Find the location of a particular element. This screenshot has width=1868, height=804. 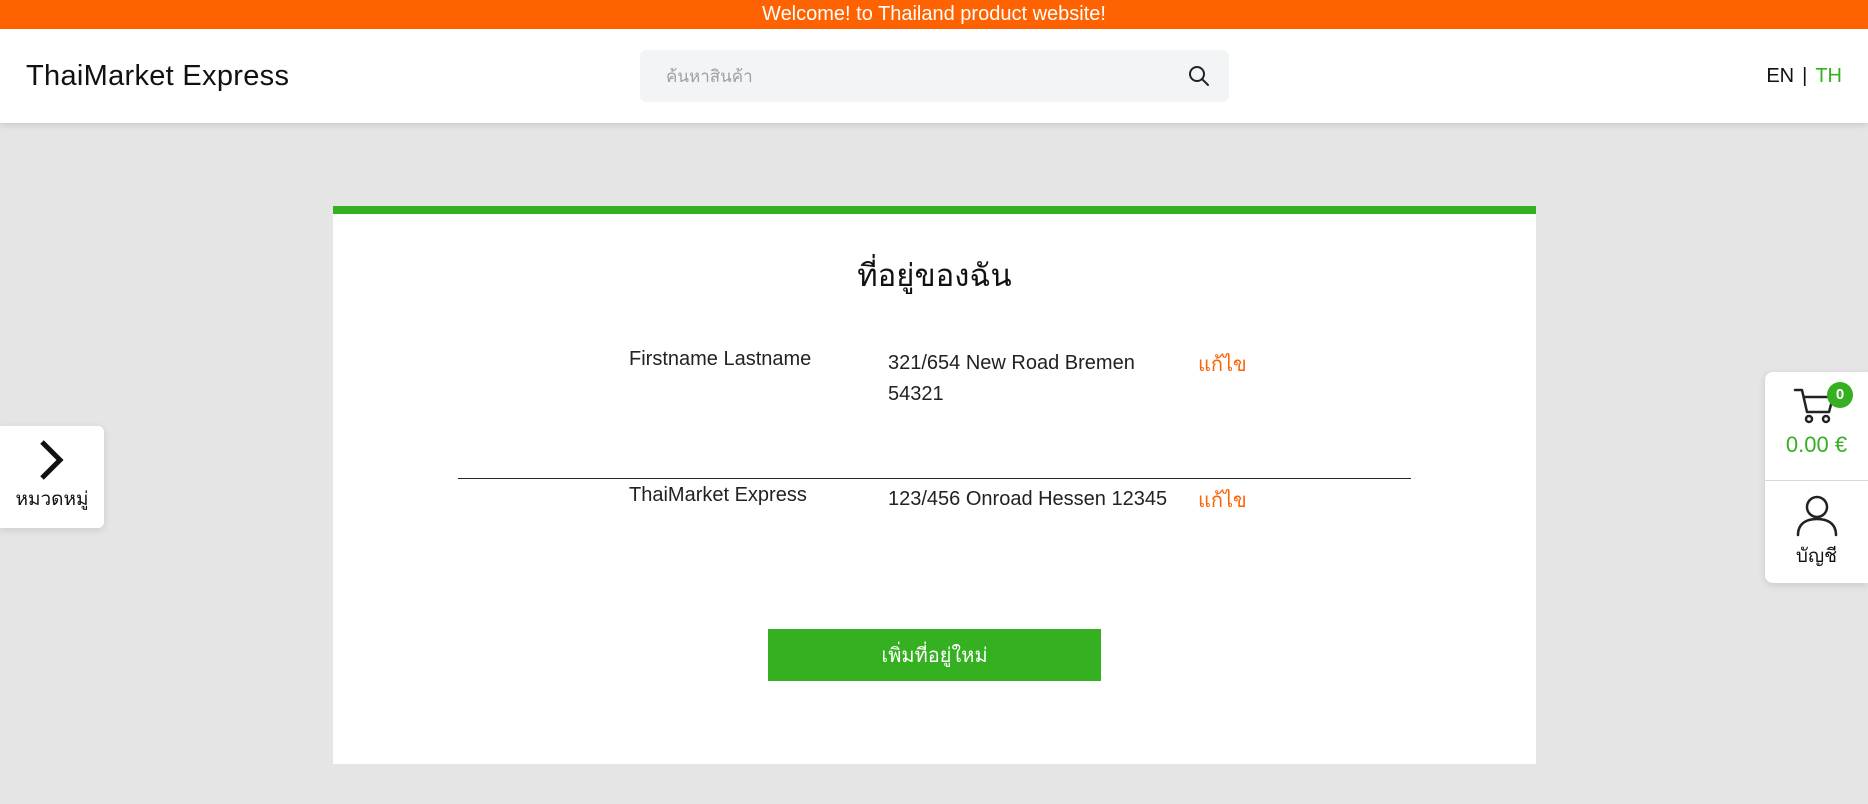

language-switcher: EN | TH is located at coordinates (1804, 76).